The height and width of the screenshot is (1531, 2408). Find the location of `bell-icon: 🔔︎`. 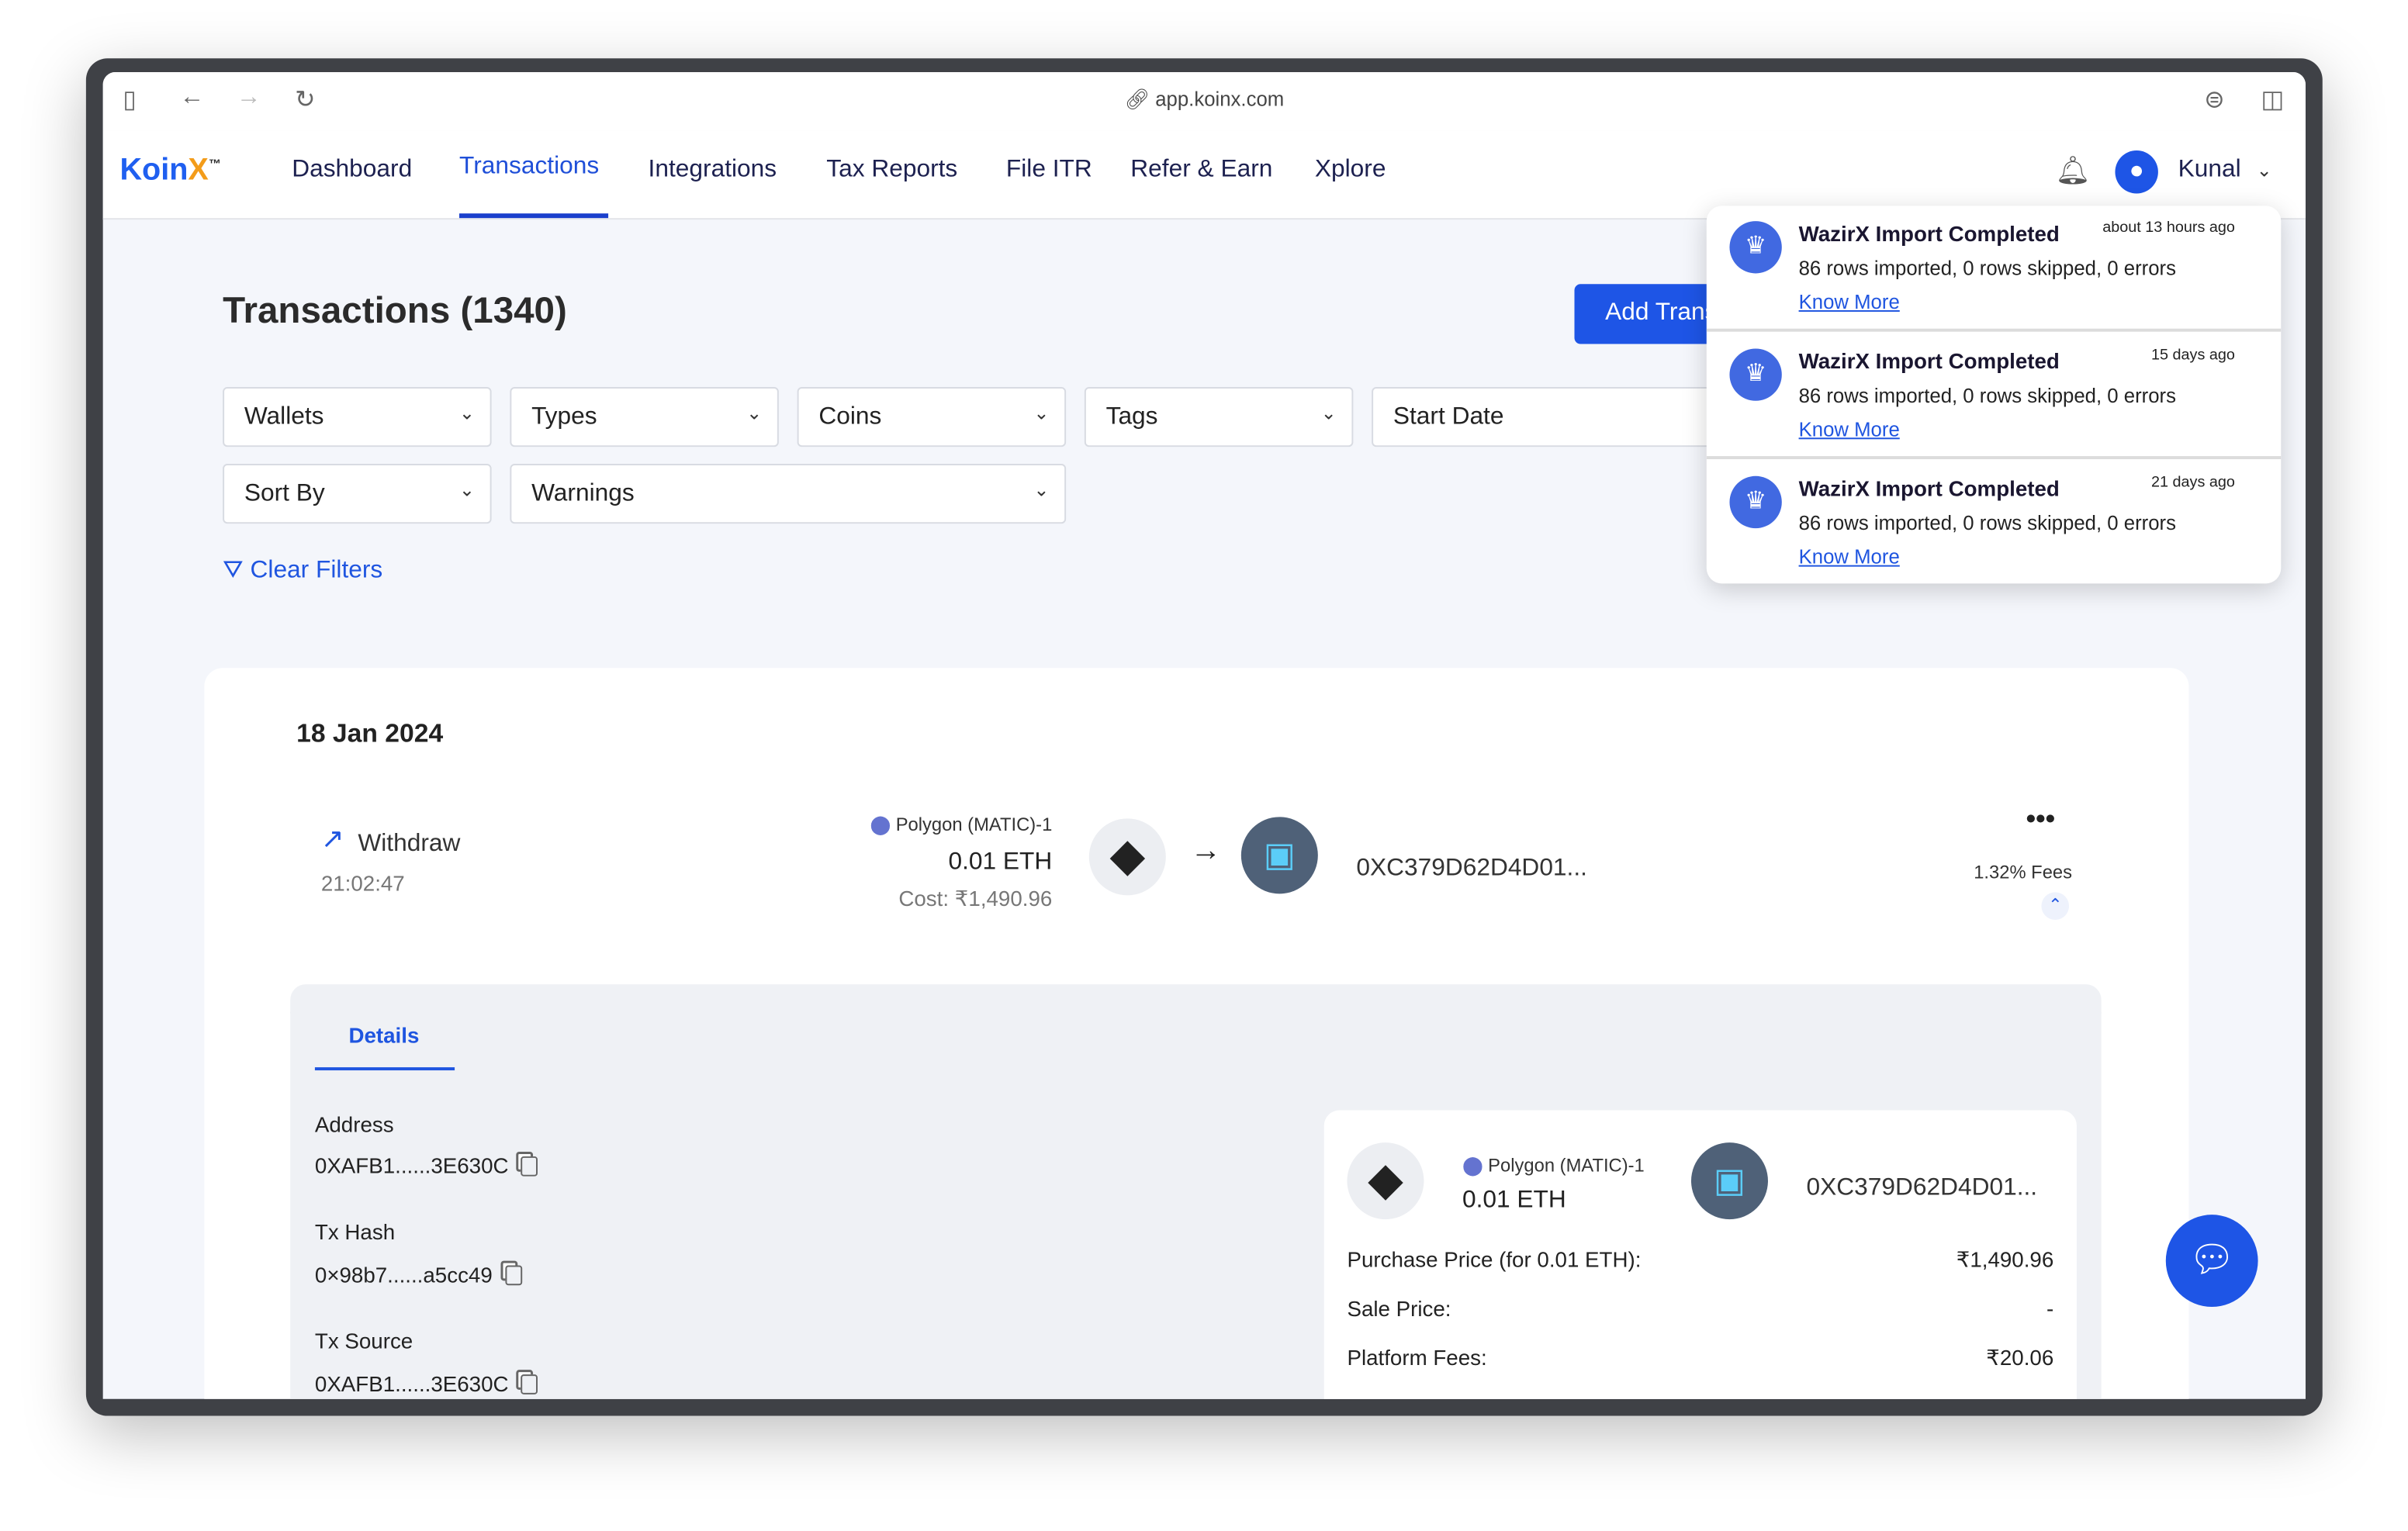

bell-icon: 🔔︎ is located at coordinates (2072, 171).